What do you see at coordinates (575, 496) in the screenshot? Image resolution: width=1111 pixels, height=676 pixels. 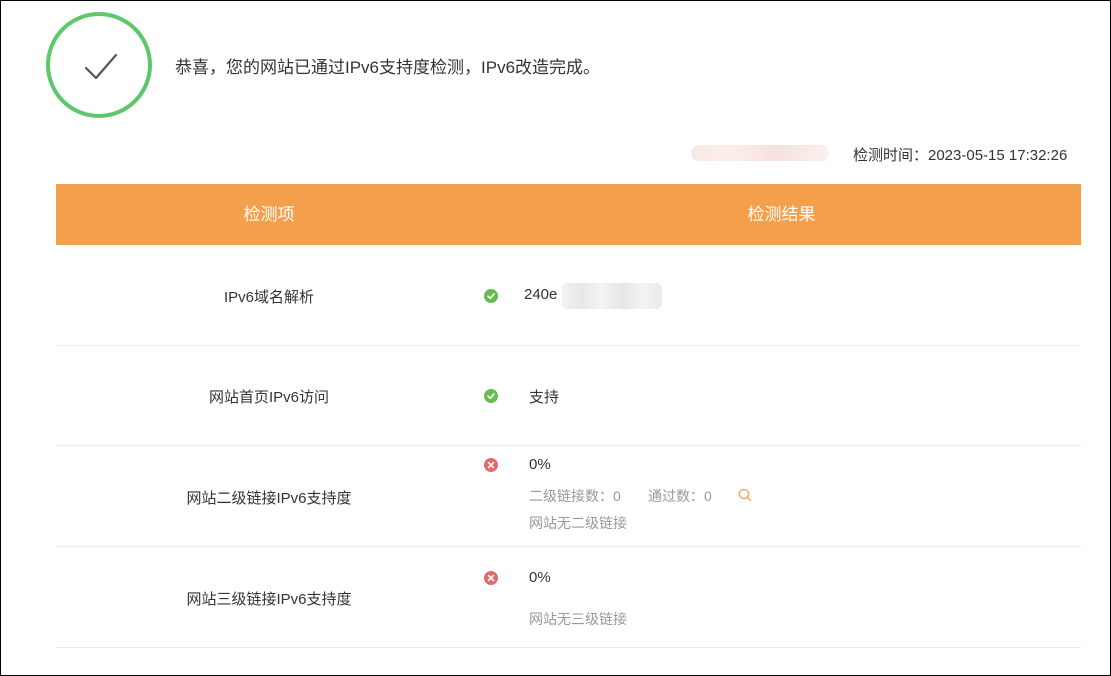 I see `link-count: 二级链接数：0` at bounding box center [575, 496].